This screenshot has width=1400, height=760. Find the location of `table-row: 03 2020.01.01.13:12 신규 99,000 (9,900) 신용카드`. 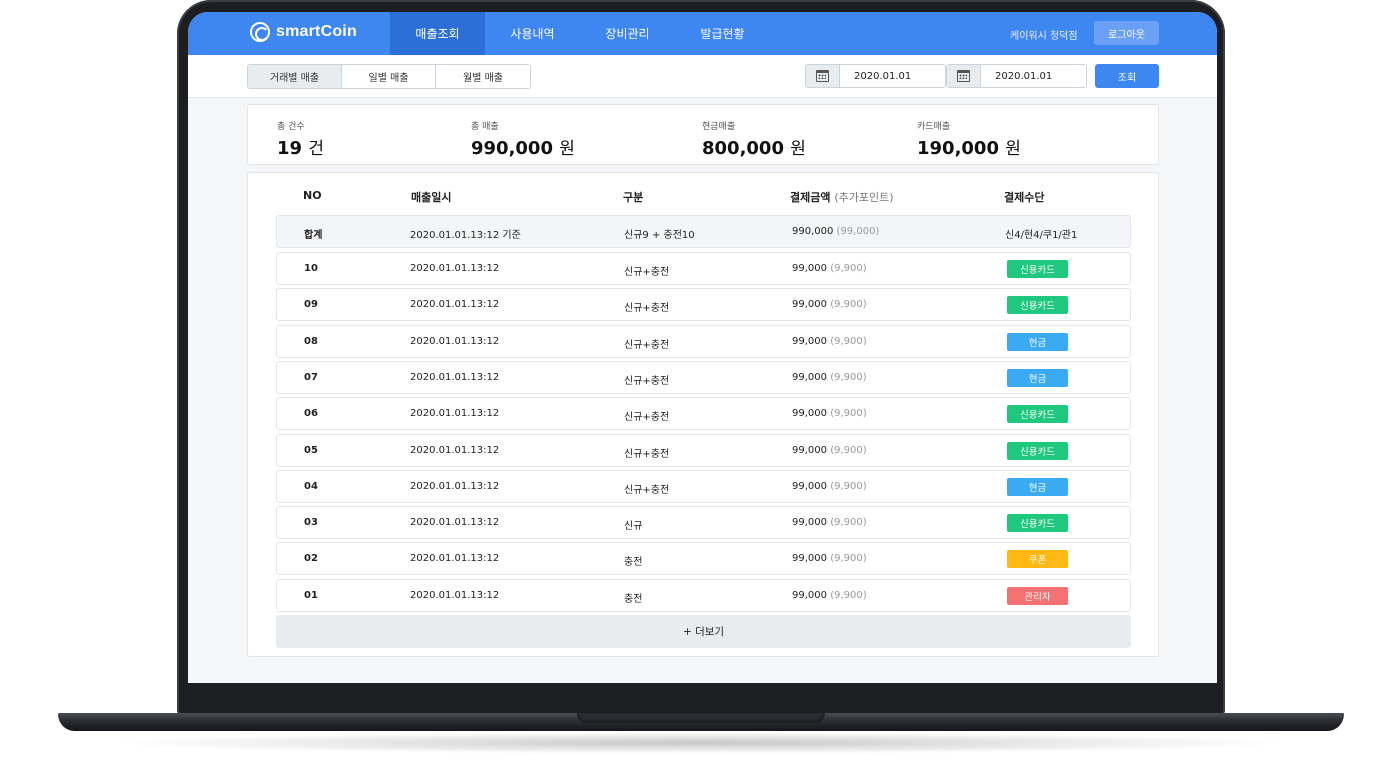

table-row: 03 2020.01.01.13:12 신규 99,000 (9,900) 신용카드 is located at coordinates (703, 523).